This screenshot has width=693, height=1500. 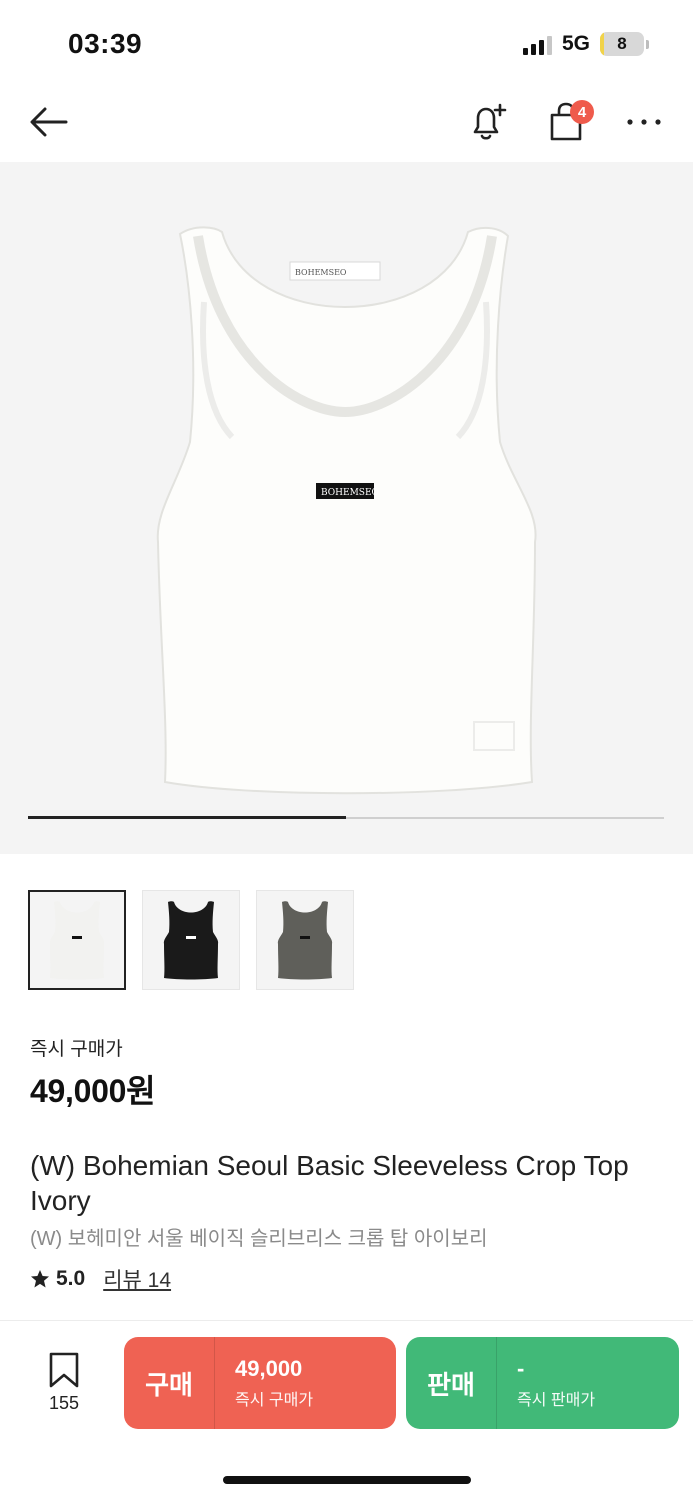 I want to click on price-label: 즉시 구매가, so click(x=76, y=1049).